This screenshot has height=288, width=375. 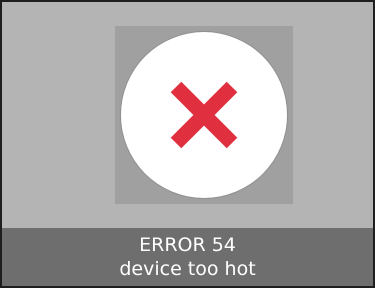 I want to click on error-code-text: ERROR 54, so click(x=187, y=245).